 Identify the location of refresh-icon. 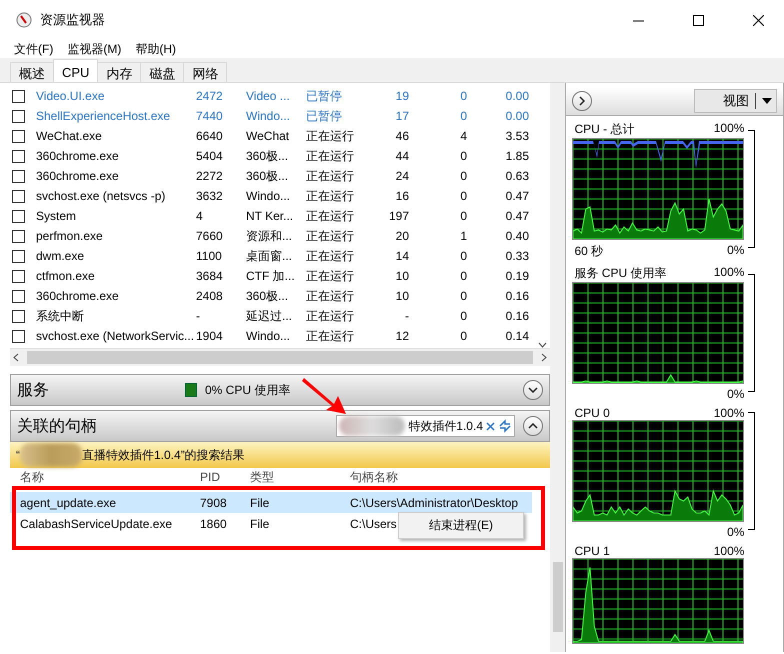
(505, 426).